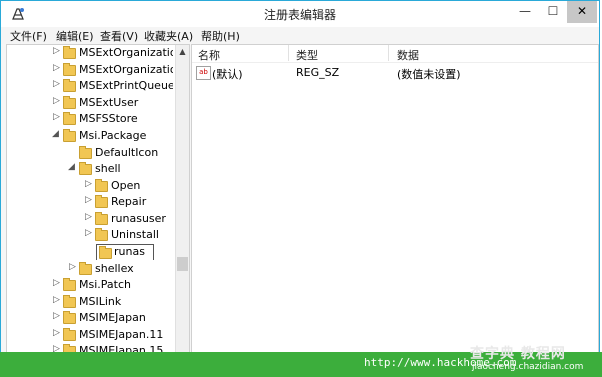 This screenshot has height=377, width=602. I want to click on tree-item-msi-package: ◢ Msi.Package, so click(90, 136).